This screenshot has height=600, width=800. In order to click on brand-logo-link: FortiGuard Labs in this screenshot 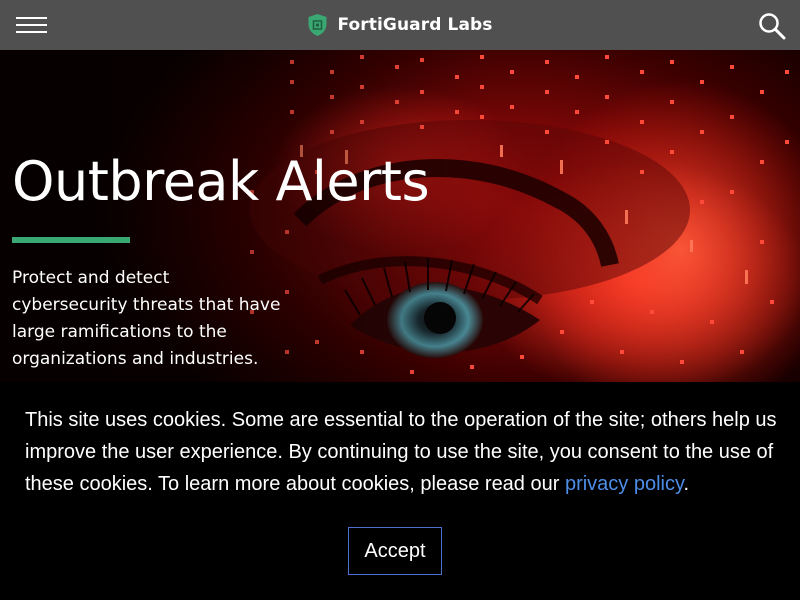, I will do `click(399, 25)`.